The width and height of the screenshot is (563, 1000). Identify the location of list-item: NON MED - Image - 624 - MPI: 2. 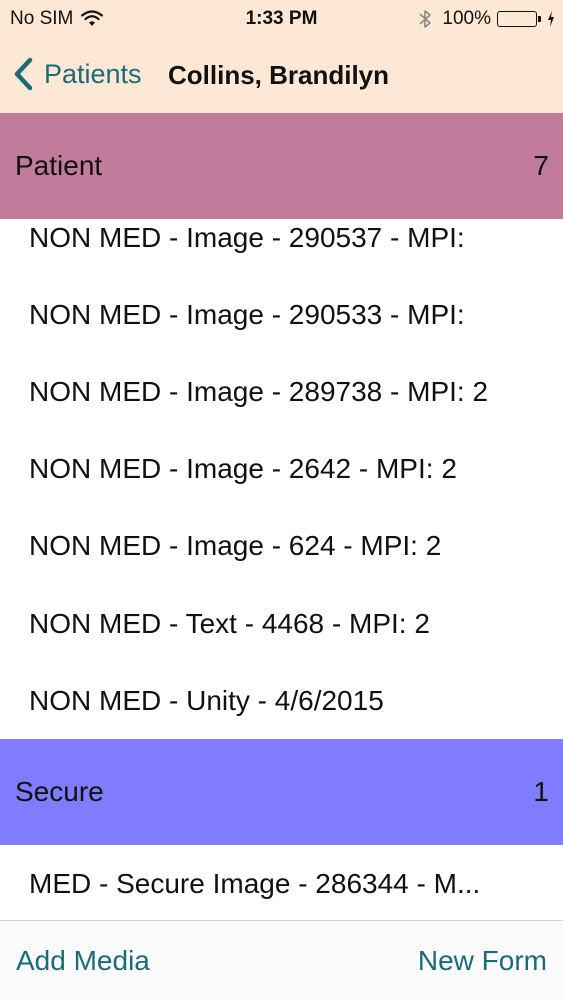
(281, 545).